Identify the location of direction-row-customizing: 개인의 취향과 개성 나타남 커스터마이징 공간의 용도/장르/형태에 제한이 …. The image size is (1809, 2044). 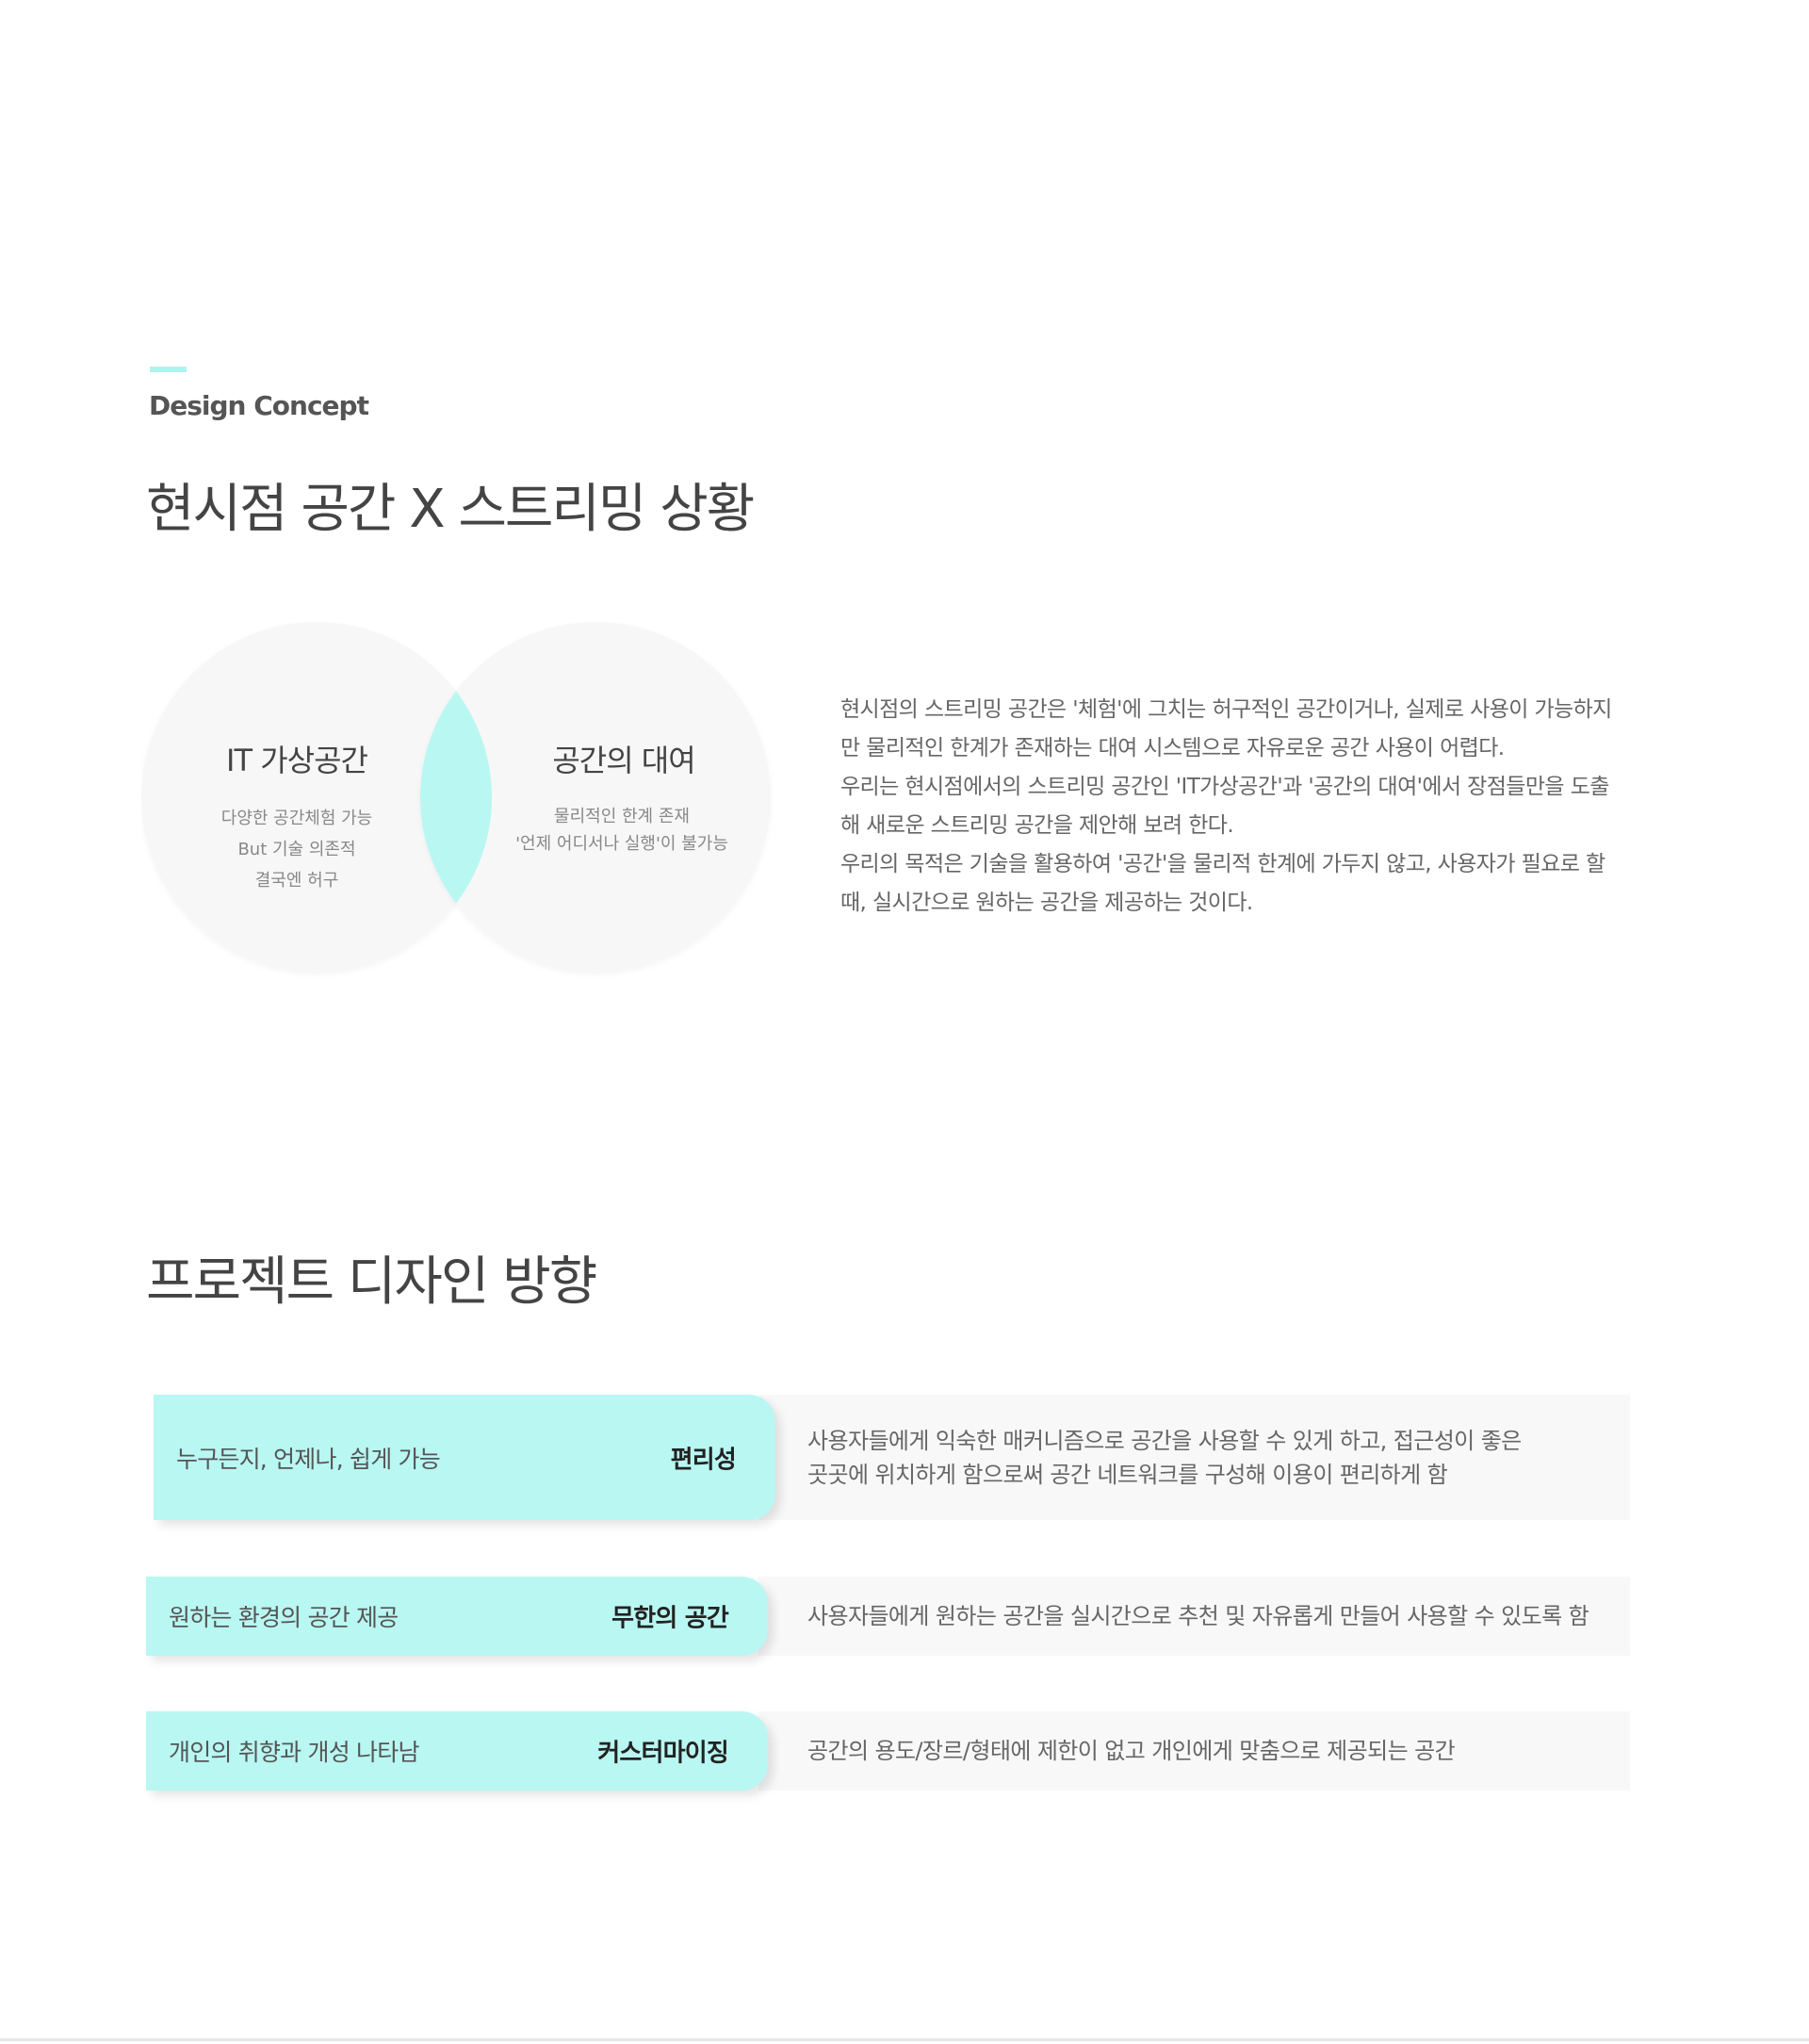
(888, 1751).